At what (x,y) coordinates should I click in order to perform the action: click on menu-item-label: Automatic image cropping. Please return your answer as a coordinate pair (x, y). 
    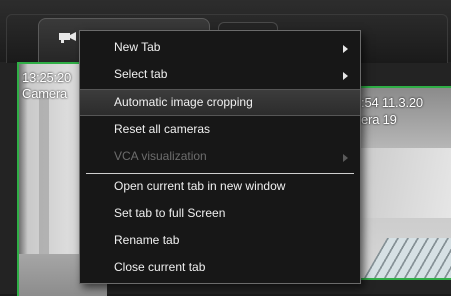
    Looking at the image, I should click on (183, 102).